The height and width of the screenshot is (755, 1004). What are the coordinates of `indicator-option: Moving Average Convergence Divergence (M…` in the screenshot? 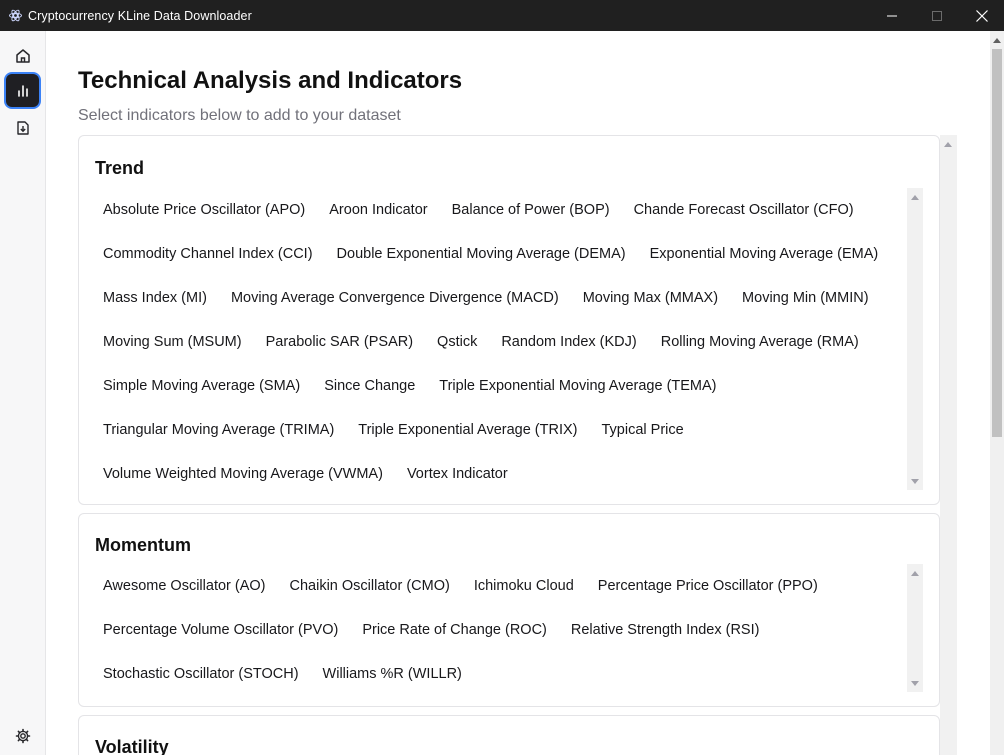 It's located at (395, 298).